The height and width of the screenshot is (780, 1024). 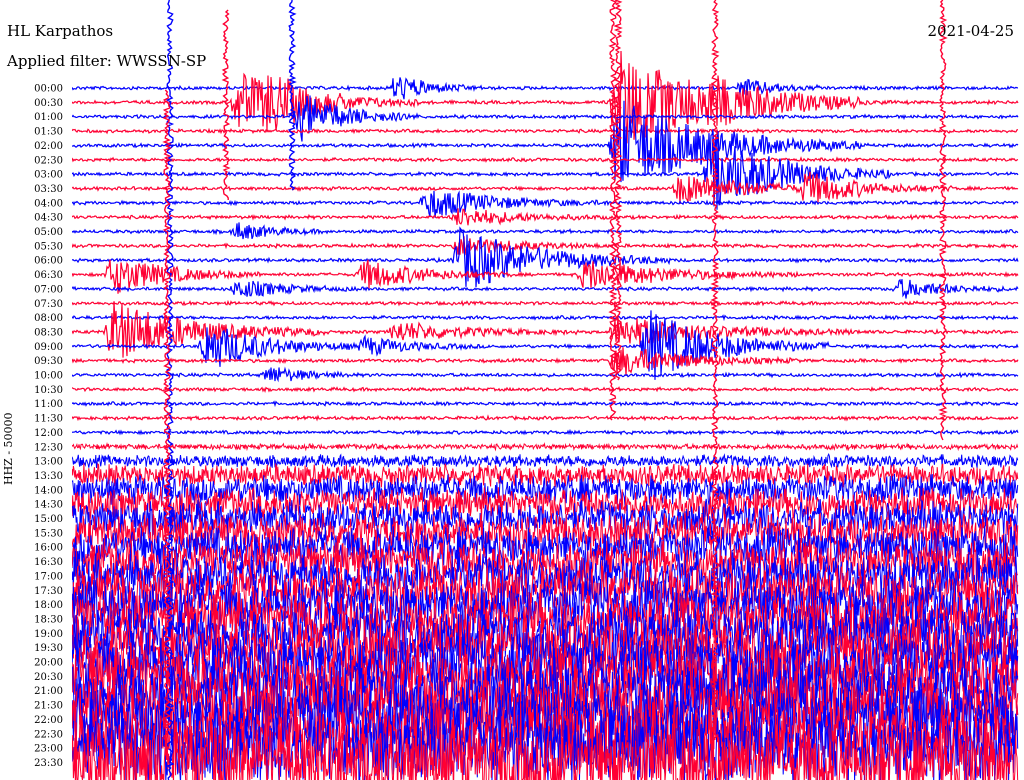 What do you see at coordinates (8, 448) in the screenshot?
I see `y-axis-label: HHZ - 50000` at bounding box center [8, 448].